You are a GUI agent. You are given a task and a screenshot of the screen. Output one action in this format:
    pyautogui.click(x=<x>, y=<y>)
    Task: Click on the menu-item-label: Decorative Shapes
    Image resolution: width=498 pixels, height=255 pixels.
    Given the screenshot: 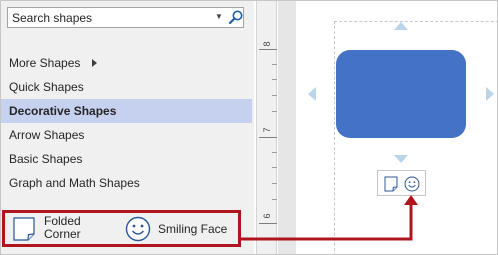 What is the action you would take?
    pyautogui.click(x=63, y=111)
    